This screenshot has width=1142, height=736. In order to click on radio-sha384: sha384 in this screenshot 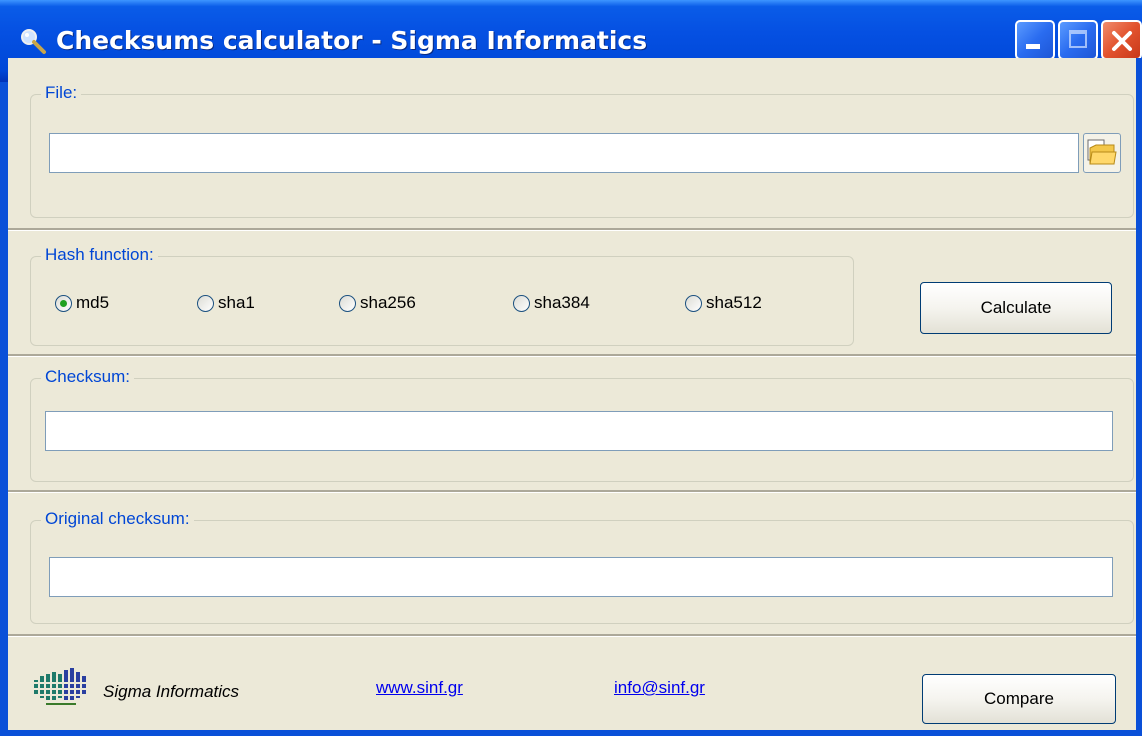, I will do `click(551, 303)`.